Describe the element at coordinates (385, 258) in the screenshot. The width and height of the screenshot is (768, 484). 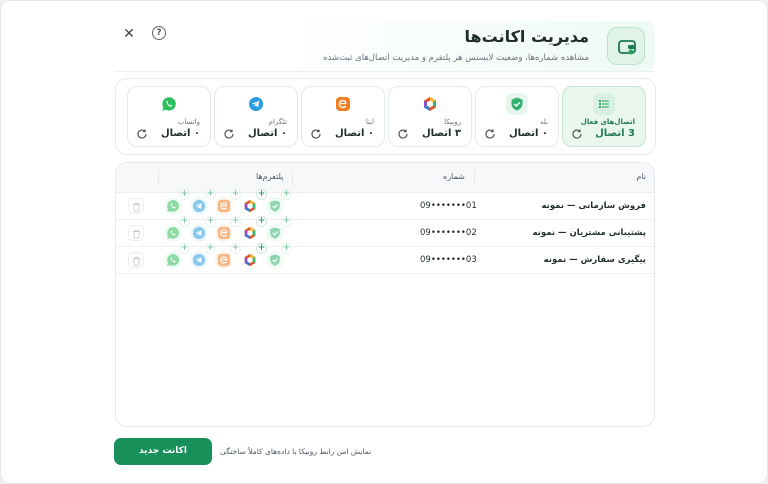
I see `table-row: پیگیری سفارش — نمونه 09•••••••03 + + + + +` at that location.